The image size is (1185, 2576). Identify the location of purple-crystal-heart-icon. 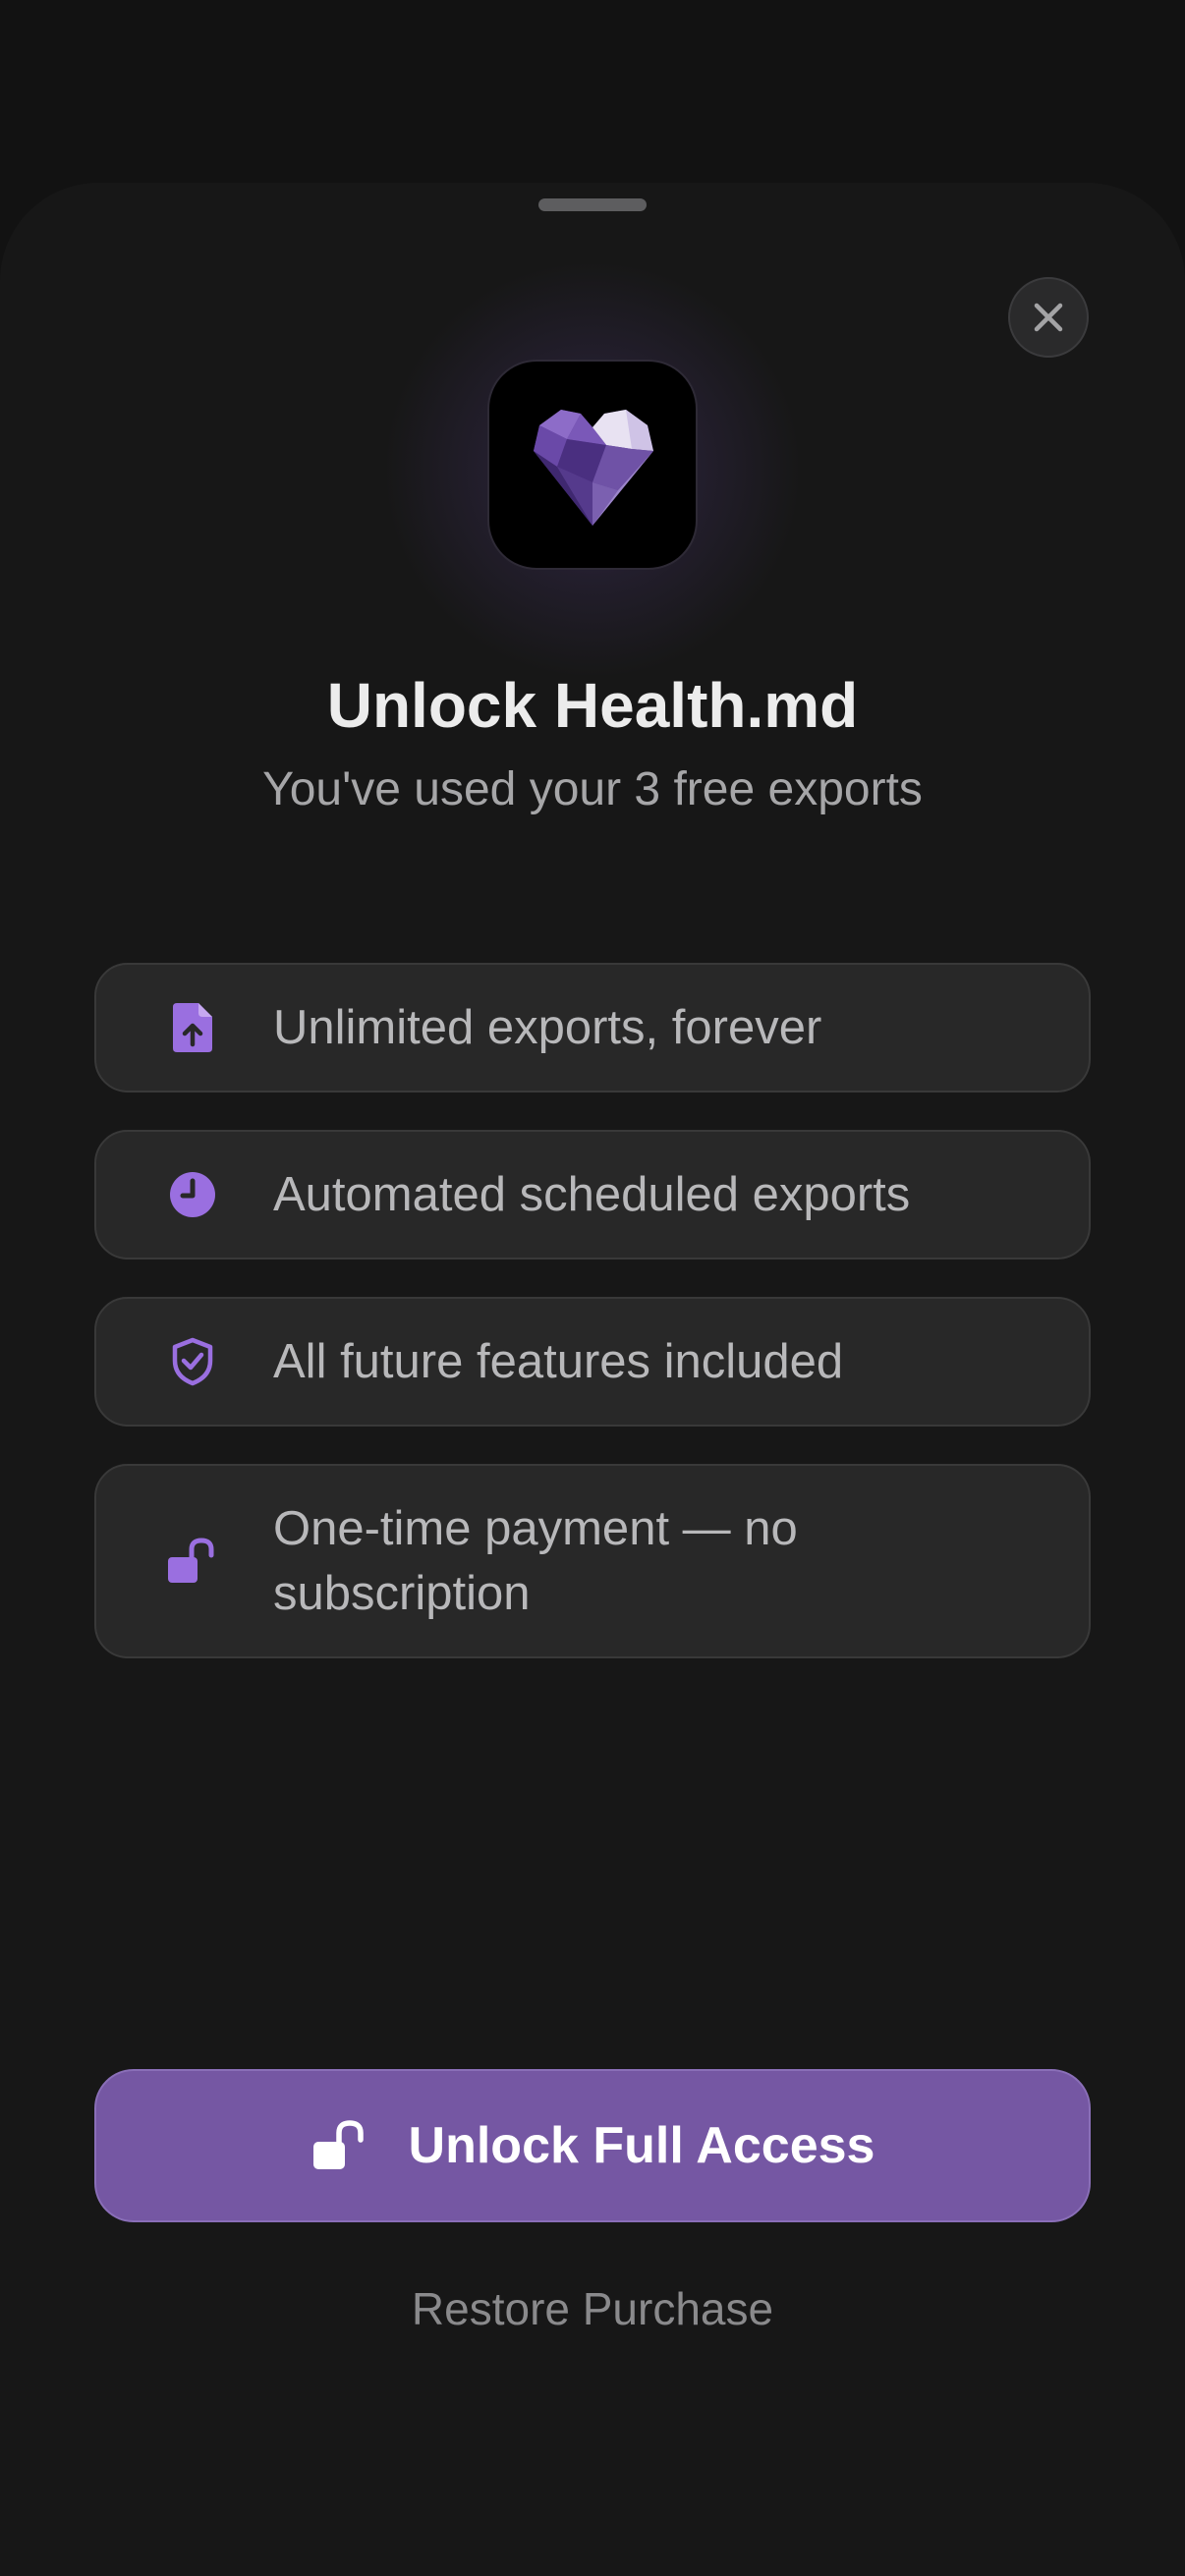
(594, 468).